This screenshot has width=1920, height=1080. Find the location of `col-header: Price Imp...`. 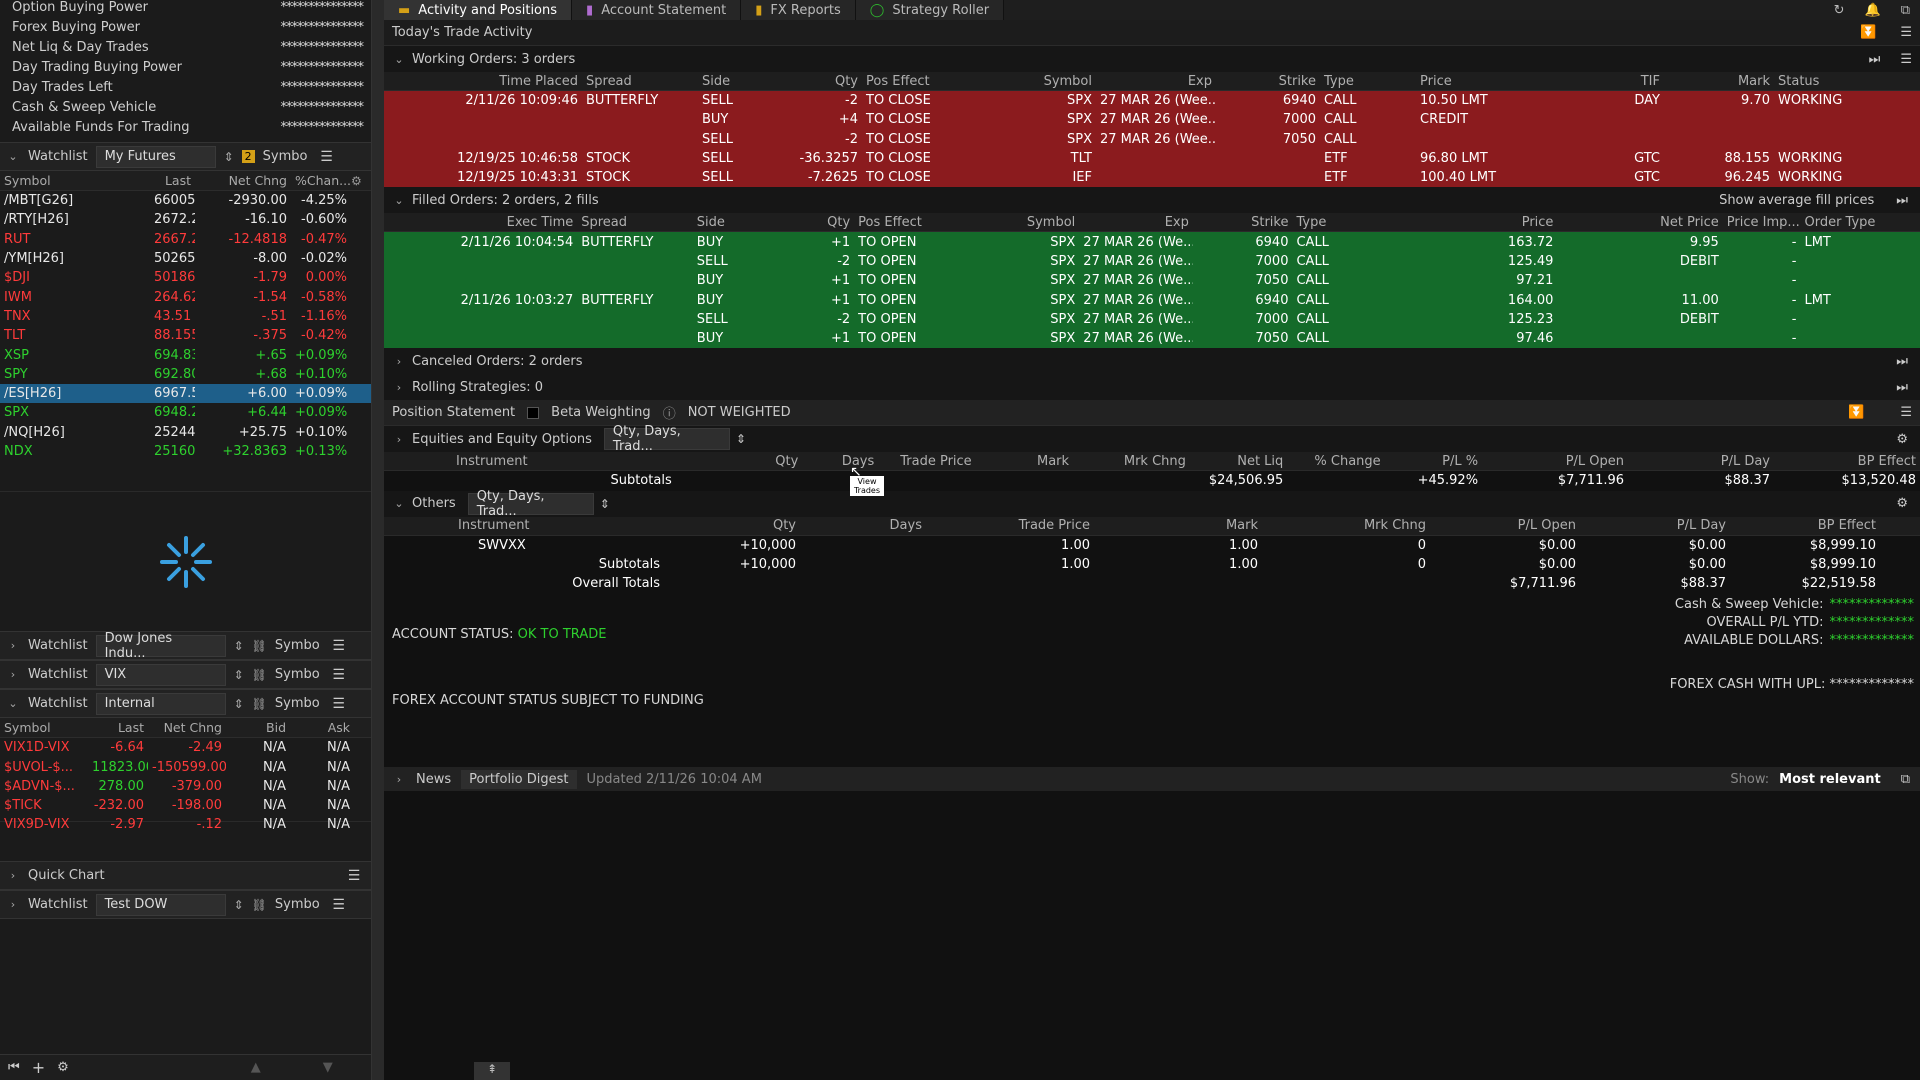

col-header: Price Imp... is located at coordinates (1762, 222).